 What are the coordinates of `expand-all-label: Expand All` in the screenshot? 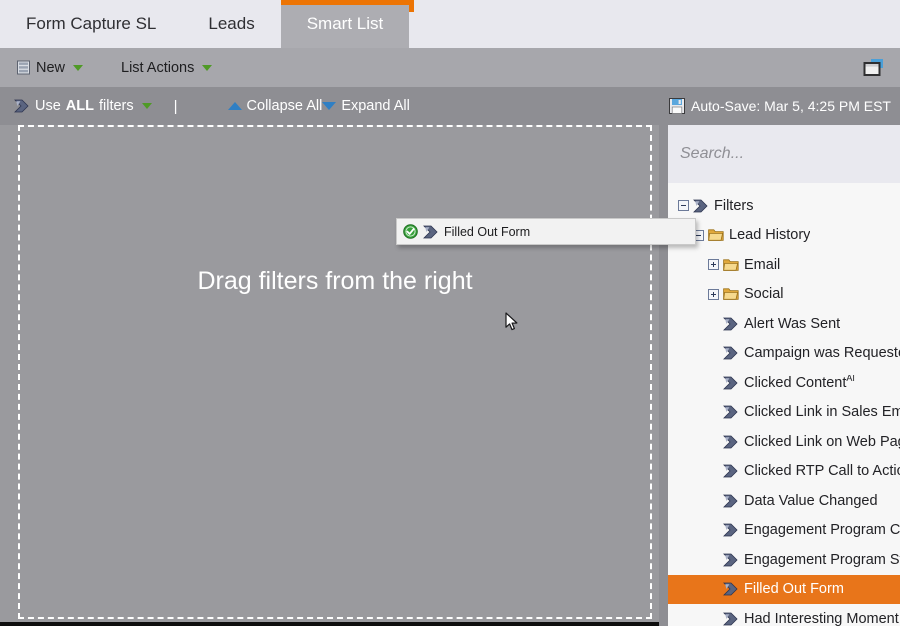 It's located at (375, 106).